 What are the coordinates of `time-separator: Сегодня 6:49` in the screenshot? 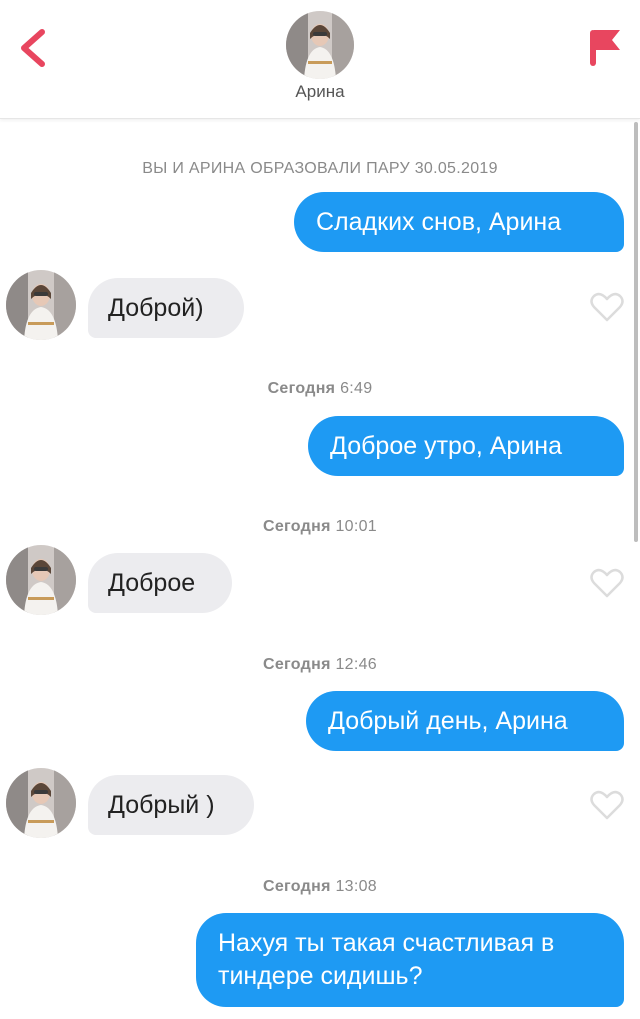 It's located at (320, 389).